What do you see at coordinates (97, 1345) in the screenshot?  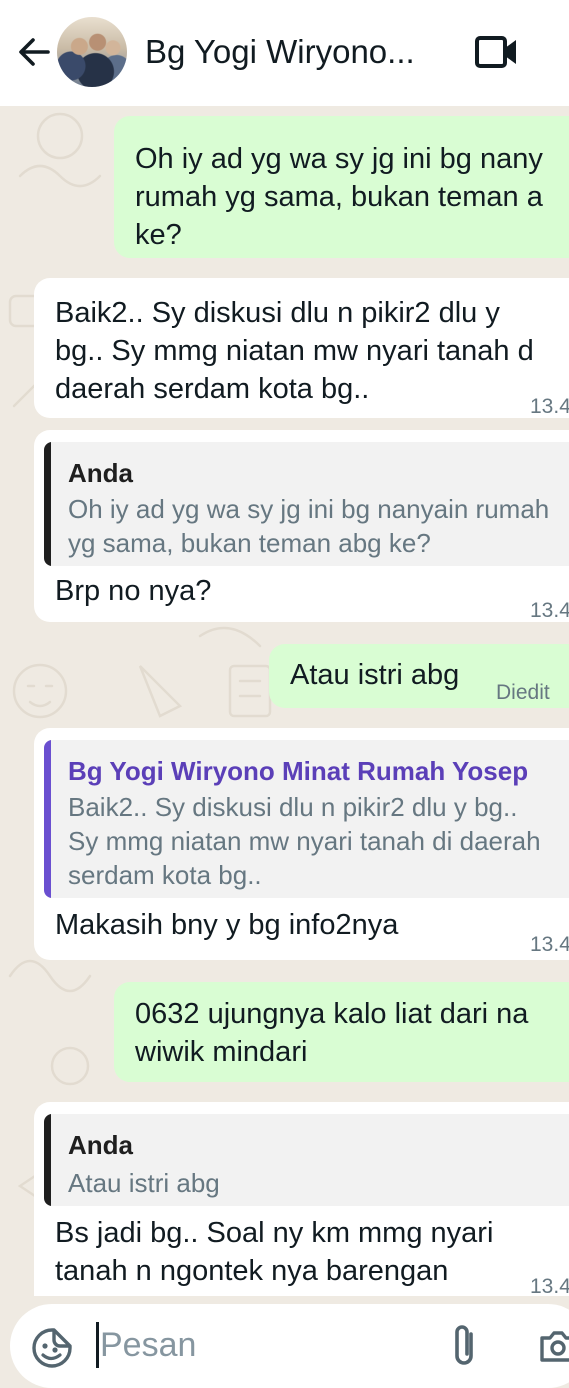 I see `text-cursor` at bounding box center [97, 1345].